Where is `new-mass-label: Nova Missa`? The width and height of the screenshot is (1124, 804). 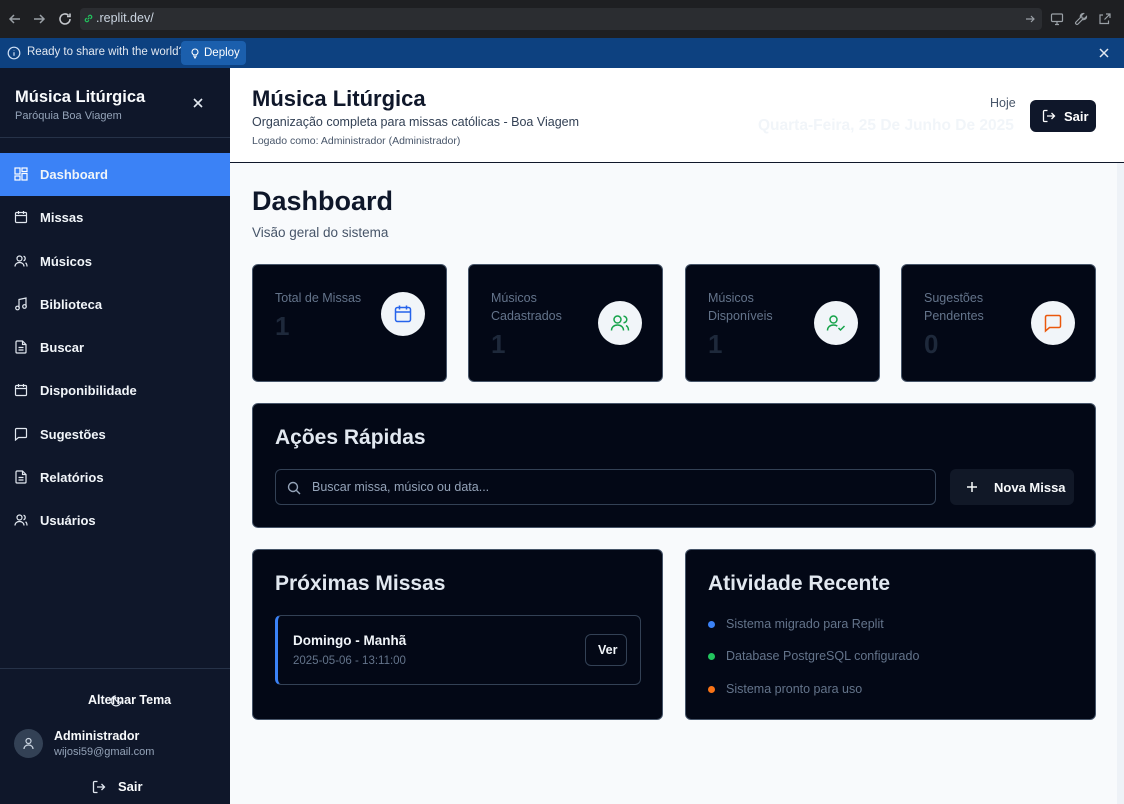
new-mass-label: Nova Missa is located at coordinates (1030, 487).